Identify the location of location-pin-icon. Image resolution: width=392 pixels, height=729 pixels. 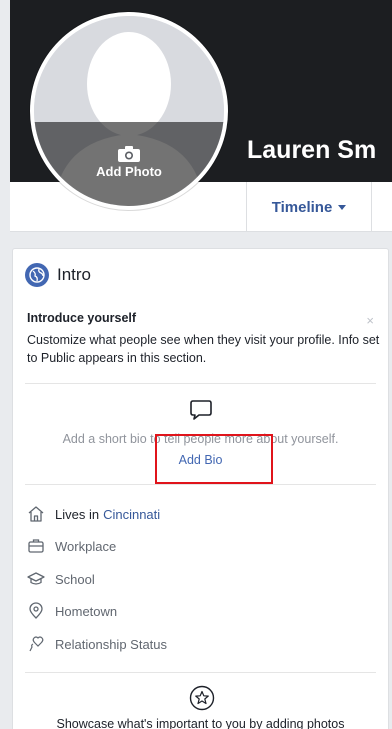
(36, 610).